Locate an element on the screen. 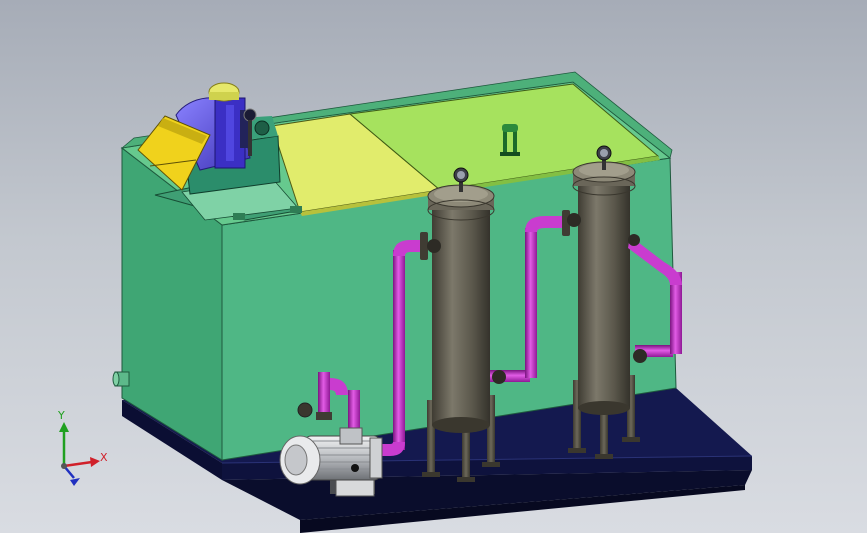 The height and width of the screenshot is (533, 867). coordinate-triad: Y X is located at coordinates (78, 448).